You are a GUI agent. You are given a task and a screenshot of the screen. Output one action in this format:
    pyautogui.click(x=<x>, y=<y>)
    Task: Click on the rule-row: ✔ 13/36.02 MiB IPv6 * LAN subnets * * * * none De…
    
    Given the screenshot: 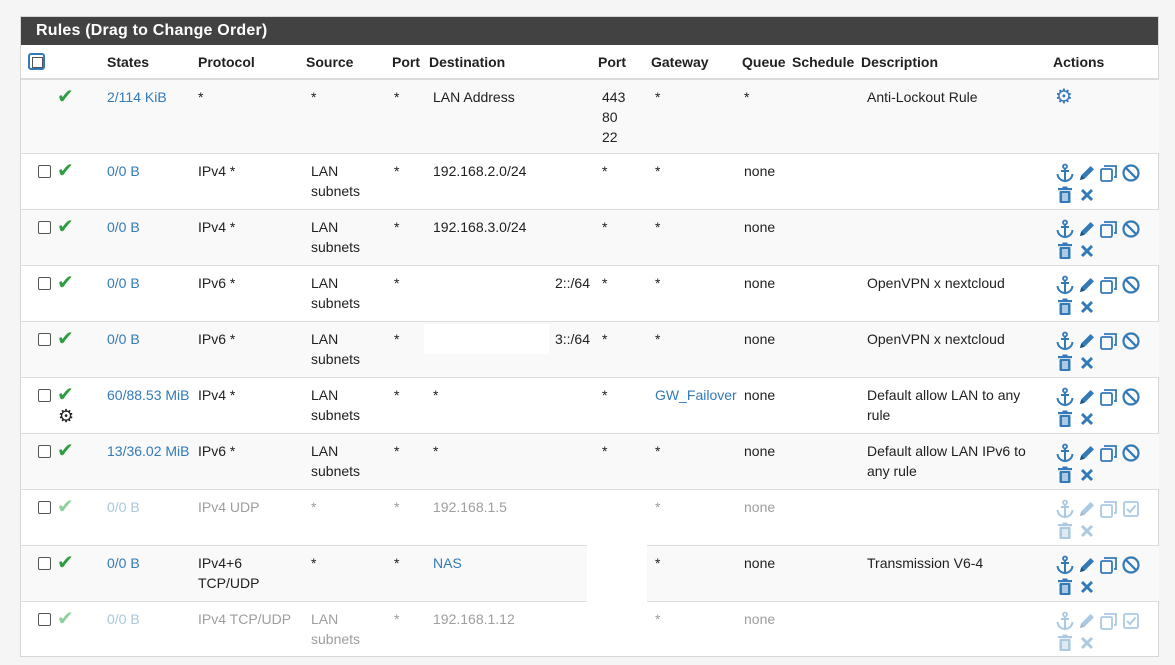 What is the action you would take?
    pyautogui.click(x=590, y=460)
    